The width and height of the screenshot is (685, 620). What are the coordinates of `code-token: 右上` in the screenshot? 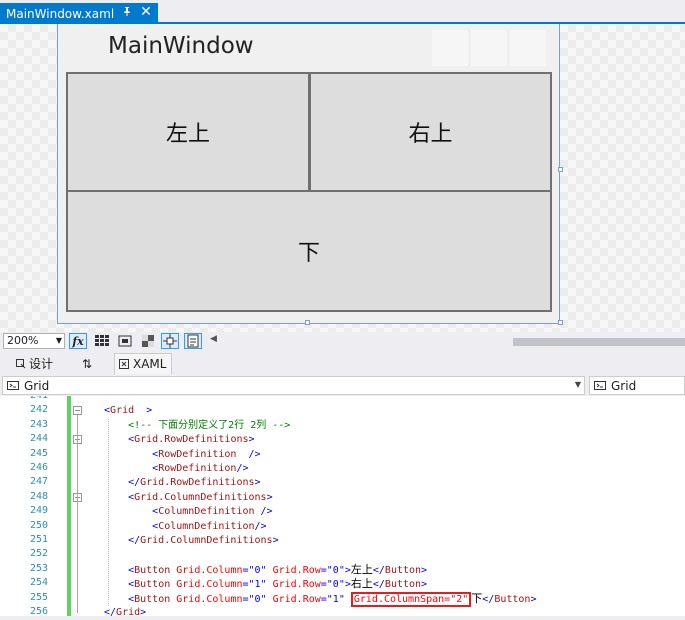 It's located at (361, 584).